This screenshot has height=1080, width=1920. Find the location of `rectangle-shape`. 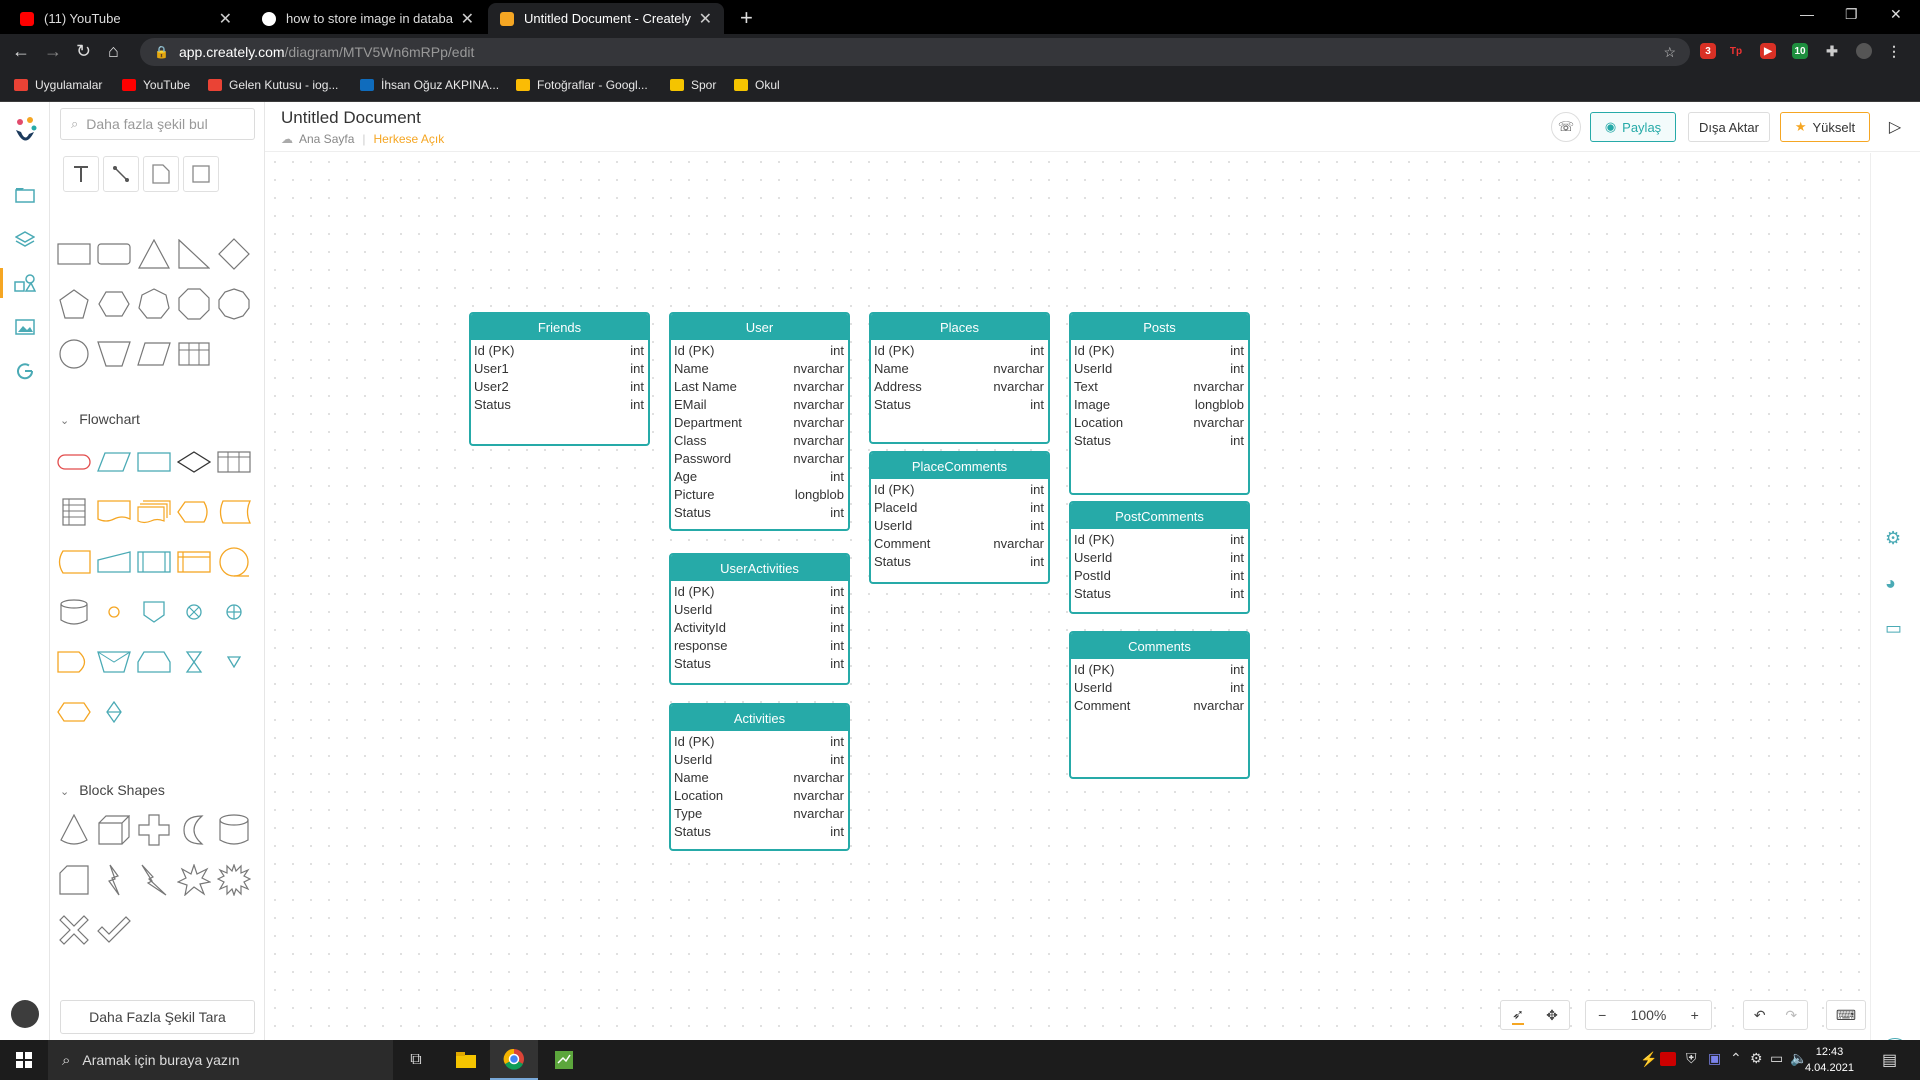

rectangle-shape is located at coordinates (74, 254).